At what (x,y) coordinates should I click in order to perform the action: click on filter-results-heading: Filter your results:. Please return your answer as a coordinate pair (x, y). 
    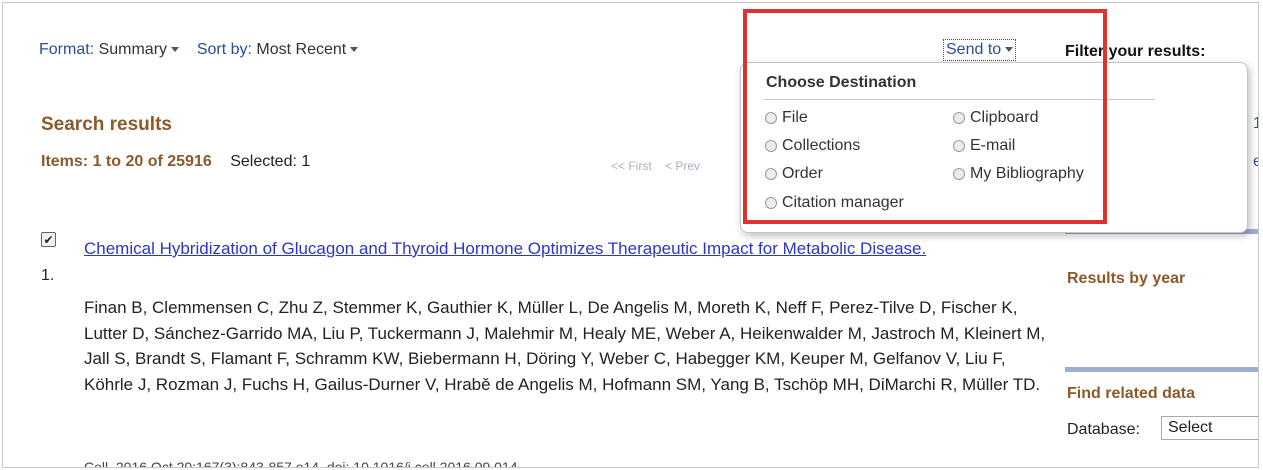
    Looking at the image, I should click on (1135, 51).